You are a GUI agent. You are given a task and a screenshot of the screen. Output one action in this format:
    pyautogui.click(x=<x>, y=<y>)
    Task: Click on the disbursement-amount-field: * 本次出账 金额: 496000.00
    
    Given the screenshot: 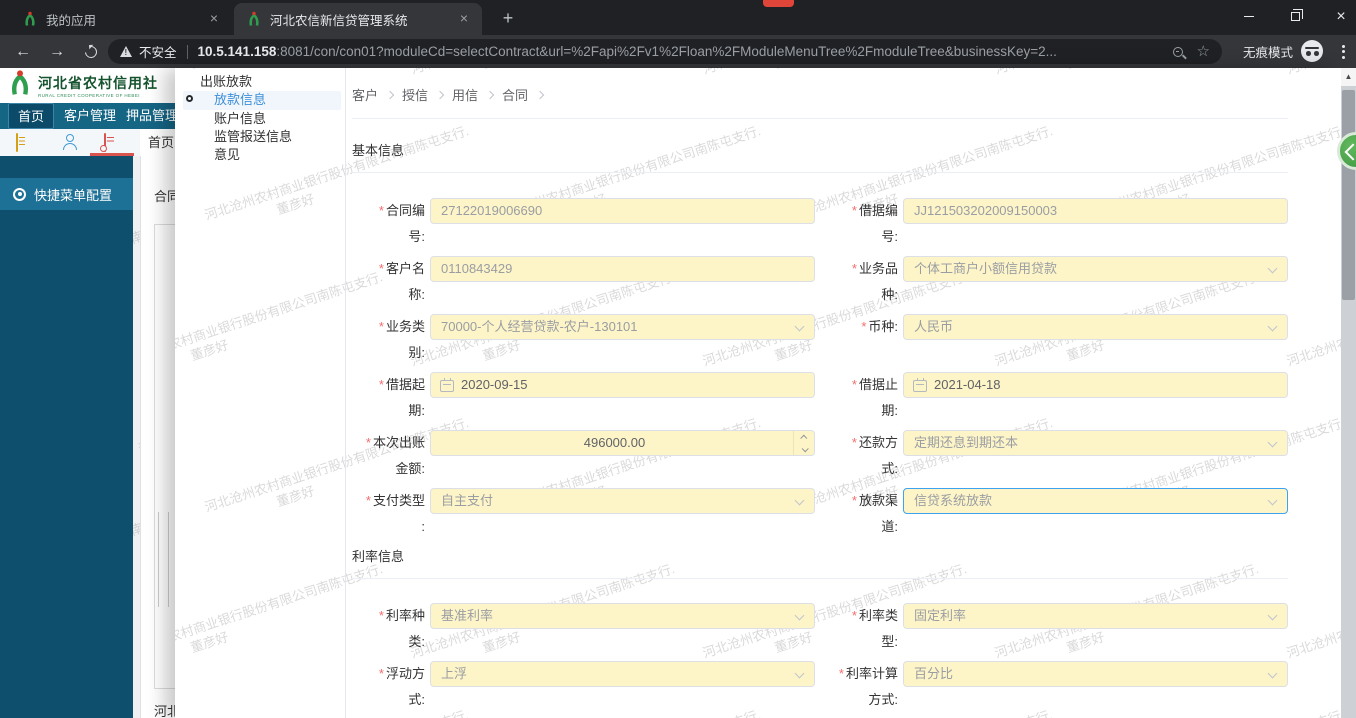 What is the action you would take?
    pyautogui.click(x=588, y=456)
    